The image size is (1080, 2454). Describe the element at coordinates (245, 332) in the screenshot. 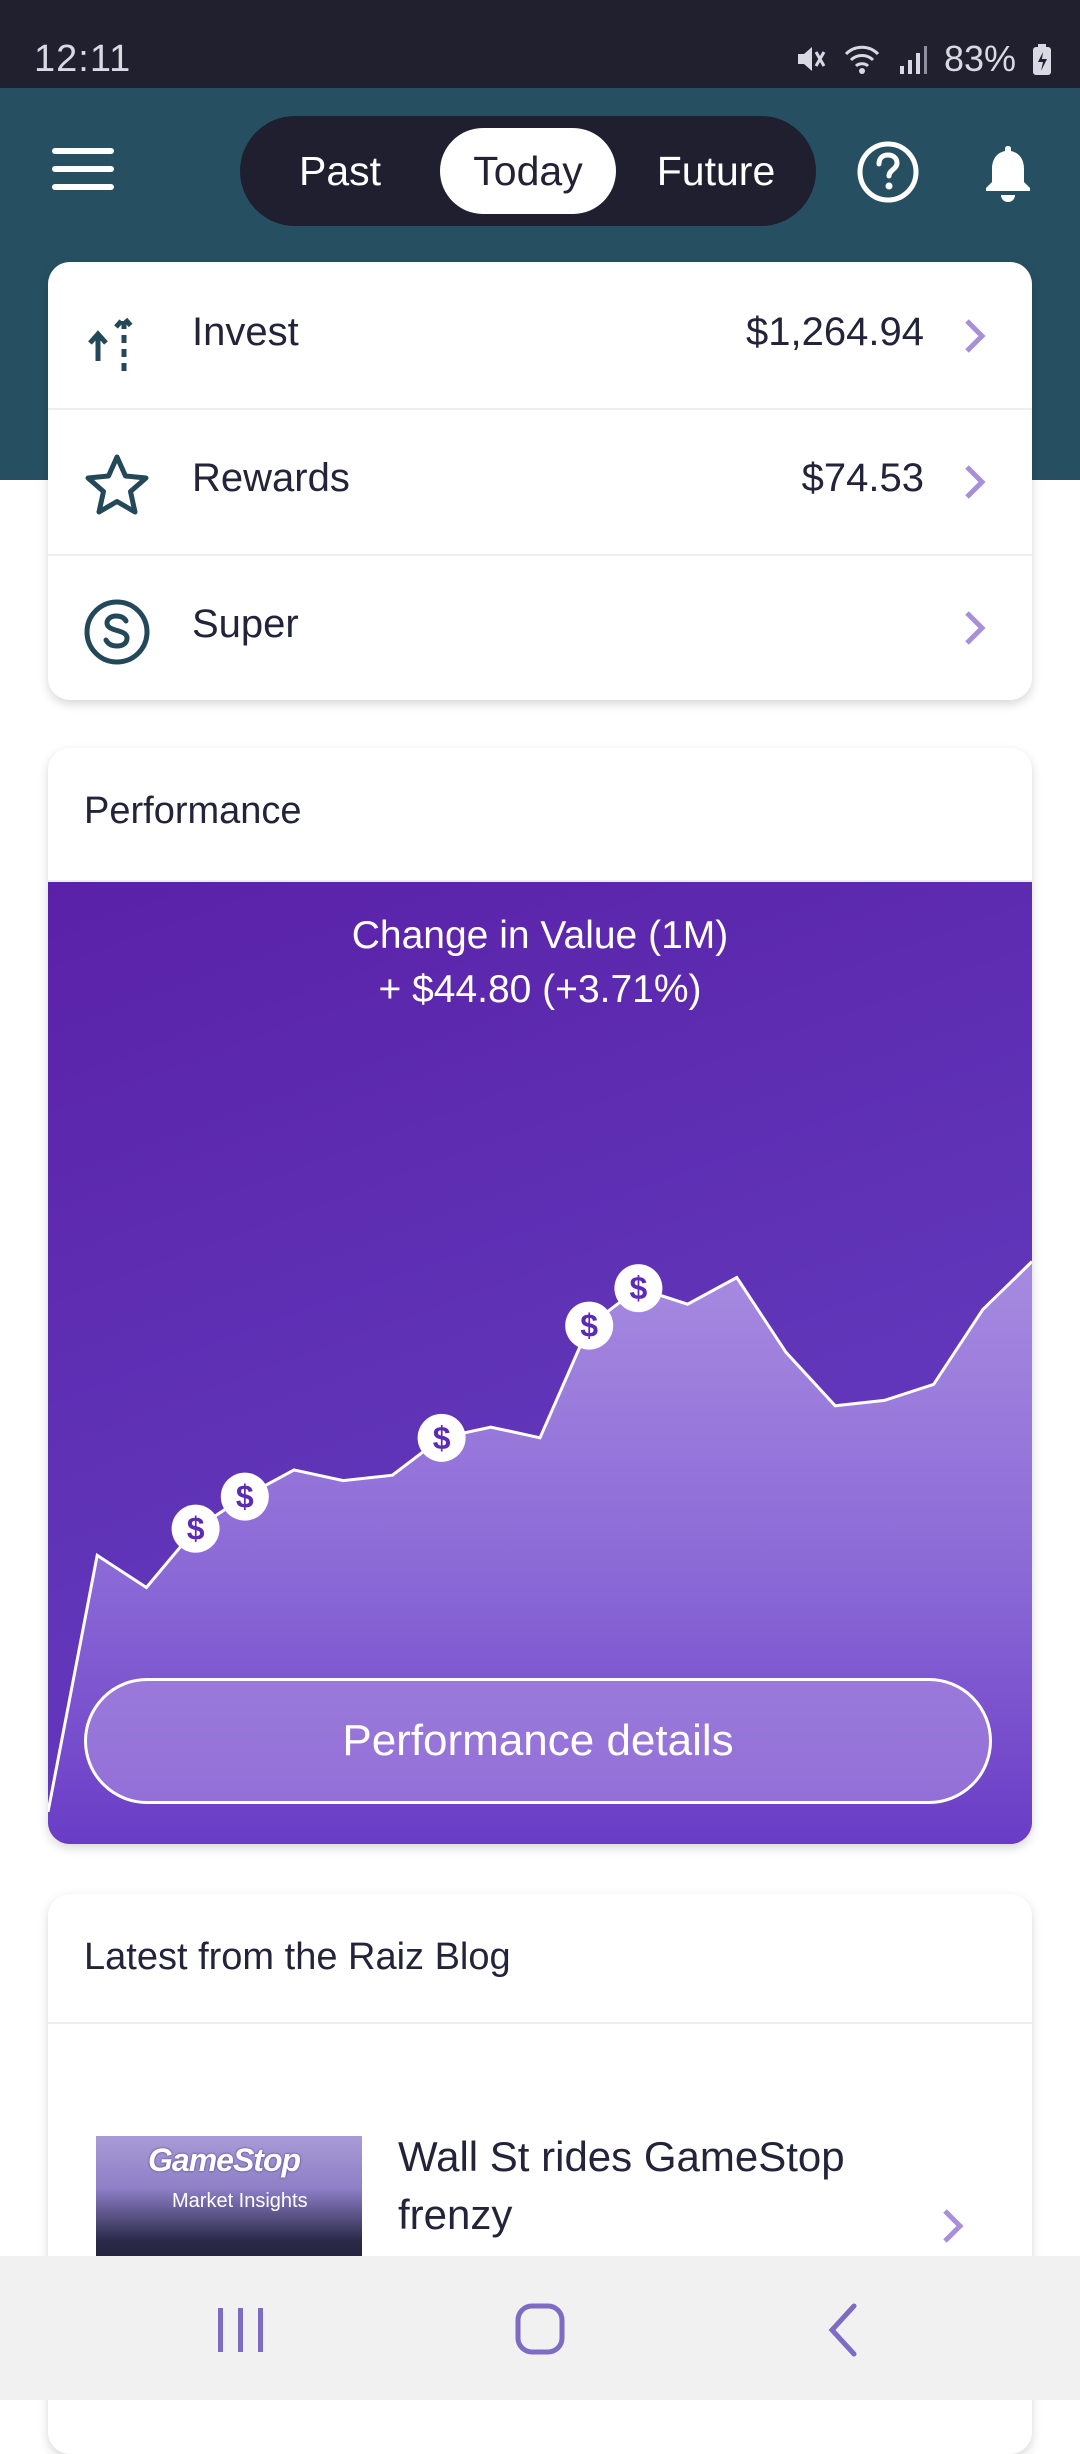

I see `account-label: Invest` at that location.